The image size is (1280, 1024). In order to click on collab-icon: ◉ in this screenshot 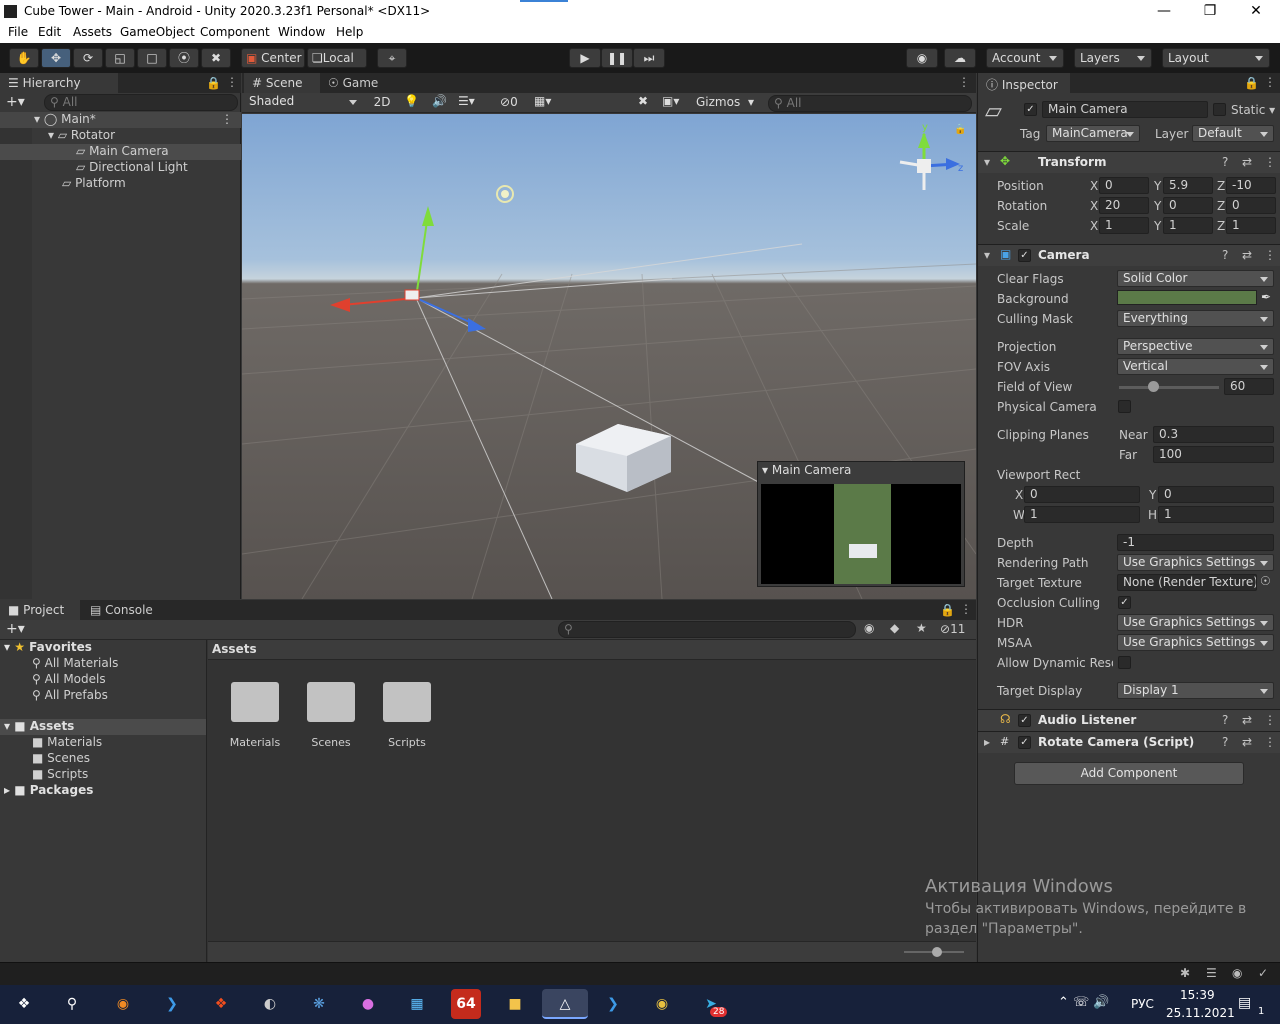, I will do `click(922, 58)`.